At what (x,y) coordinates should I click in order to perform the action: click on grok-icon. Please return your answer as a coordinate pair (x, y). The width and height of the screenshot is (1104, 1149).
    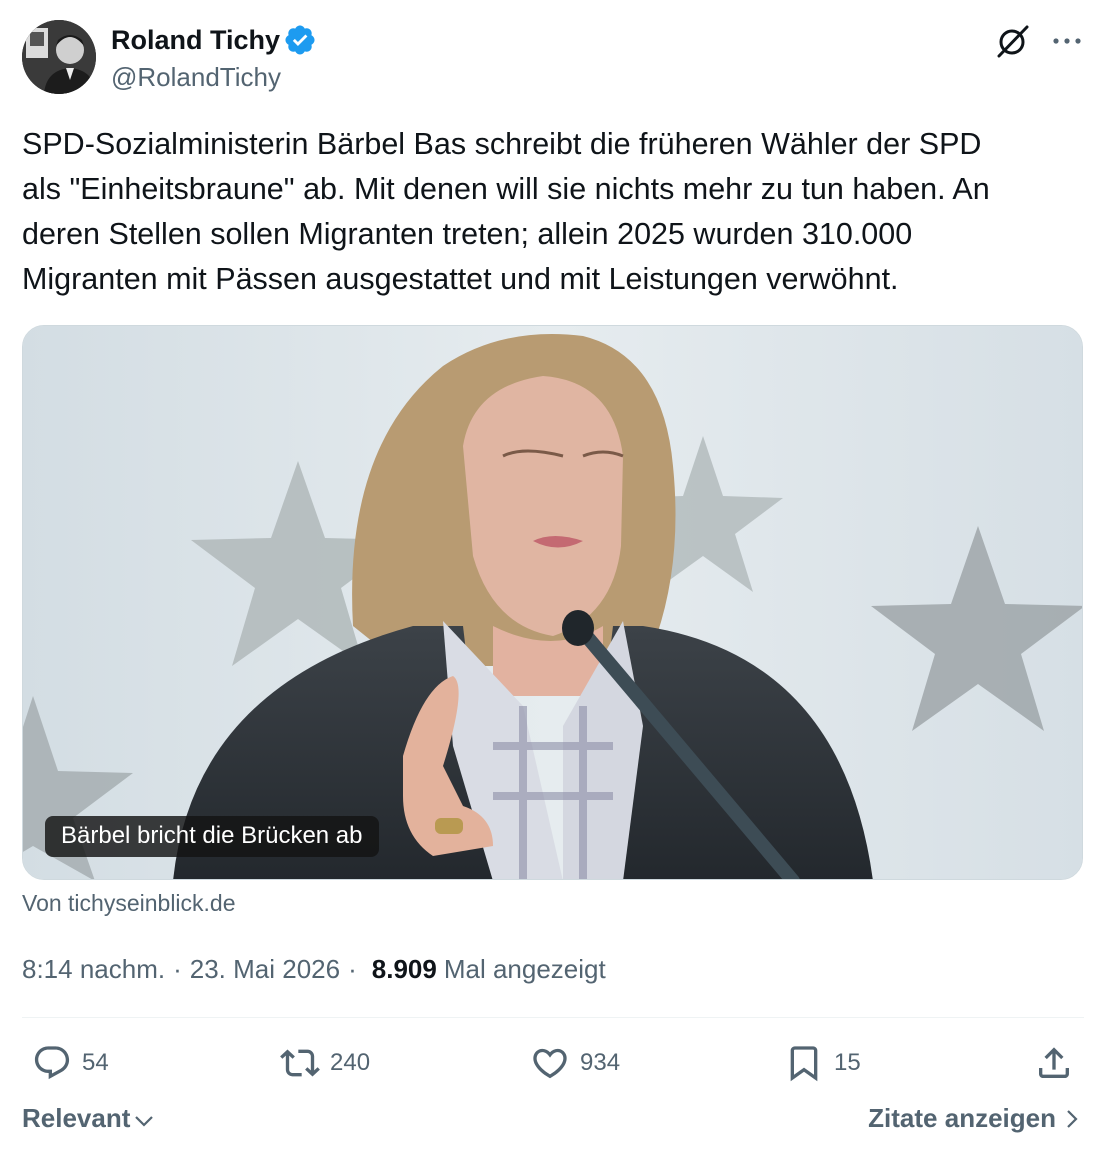
    Looking at the image, I should click on (1013, 41).